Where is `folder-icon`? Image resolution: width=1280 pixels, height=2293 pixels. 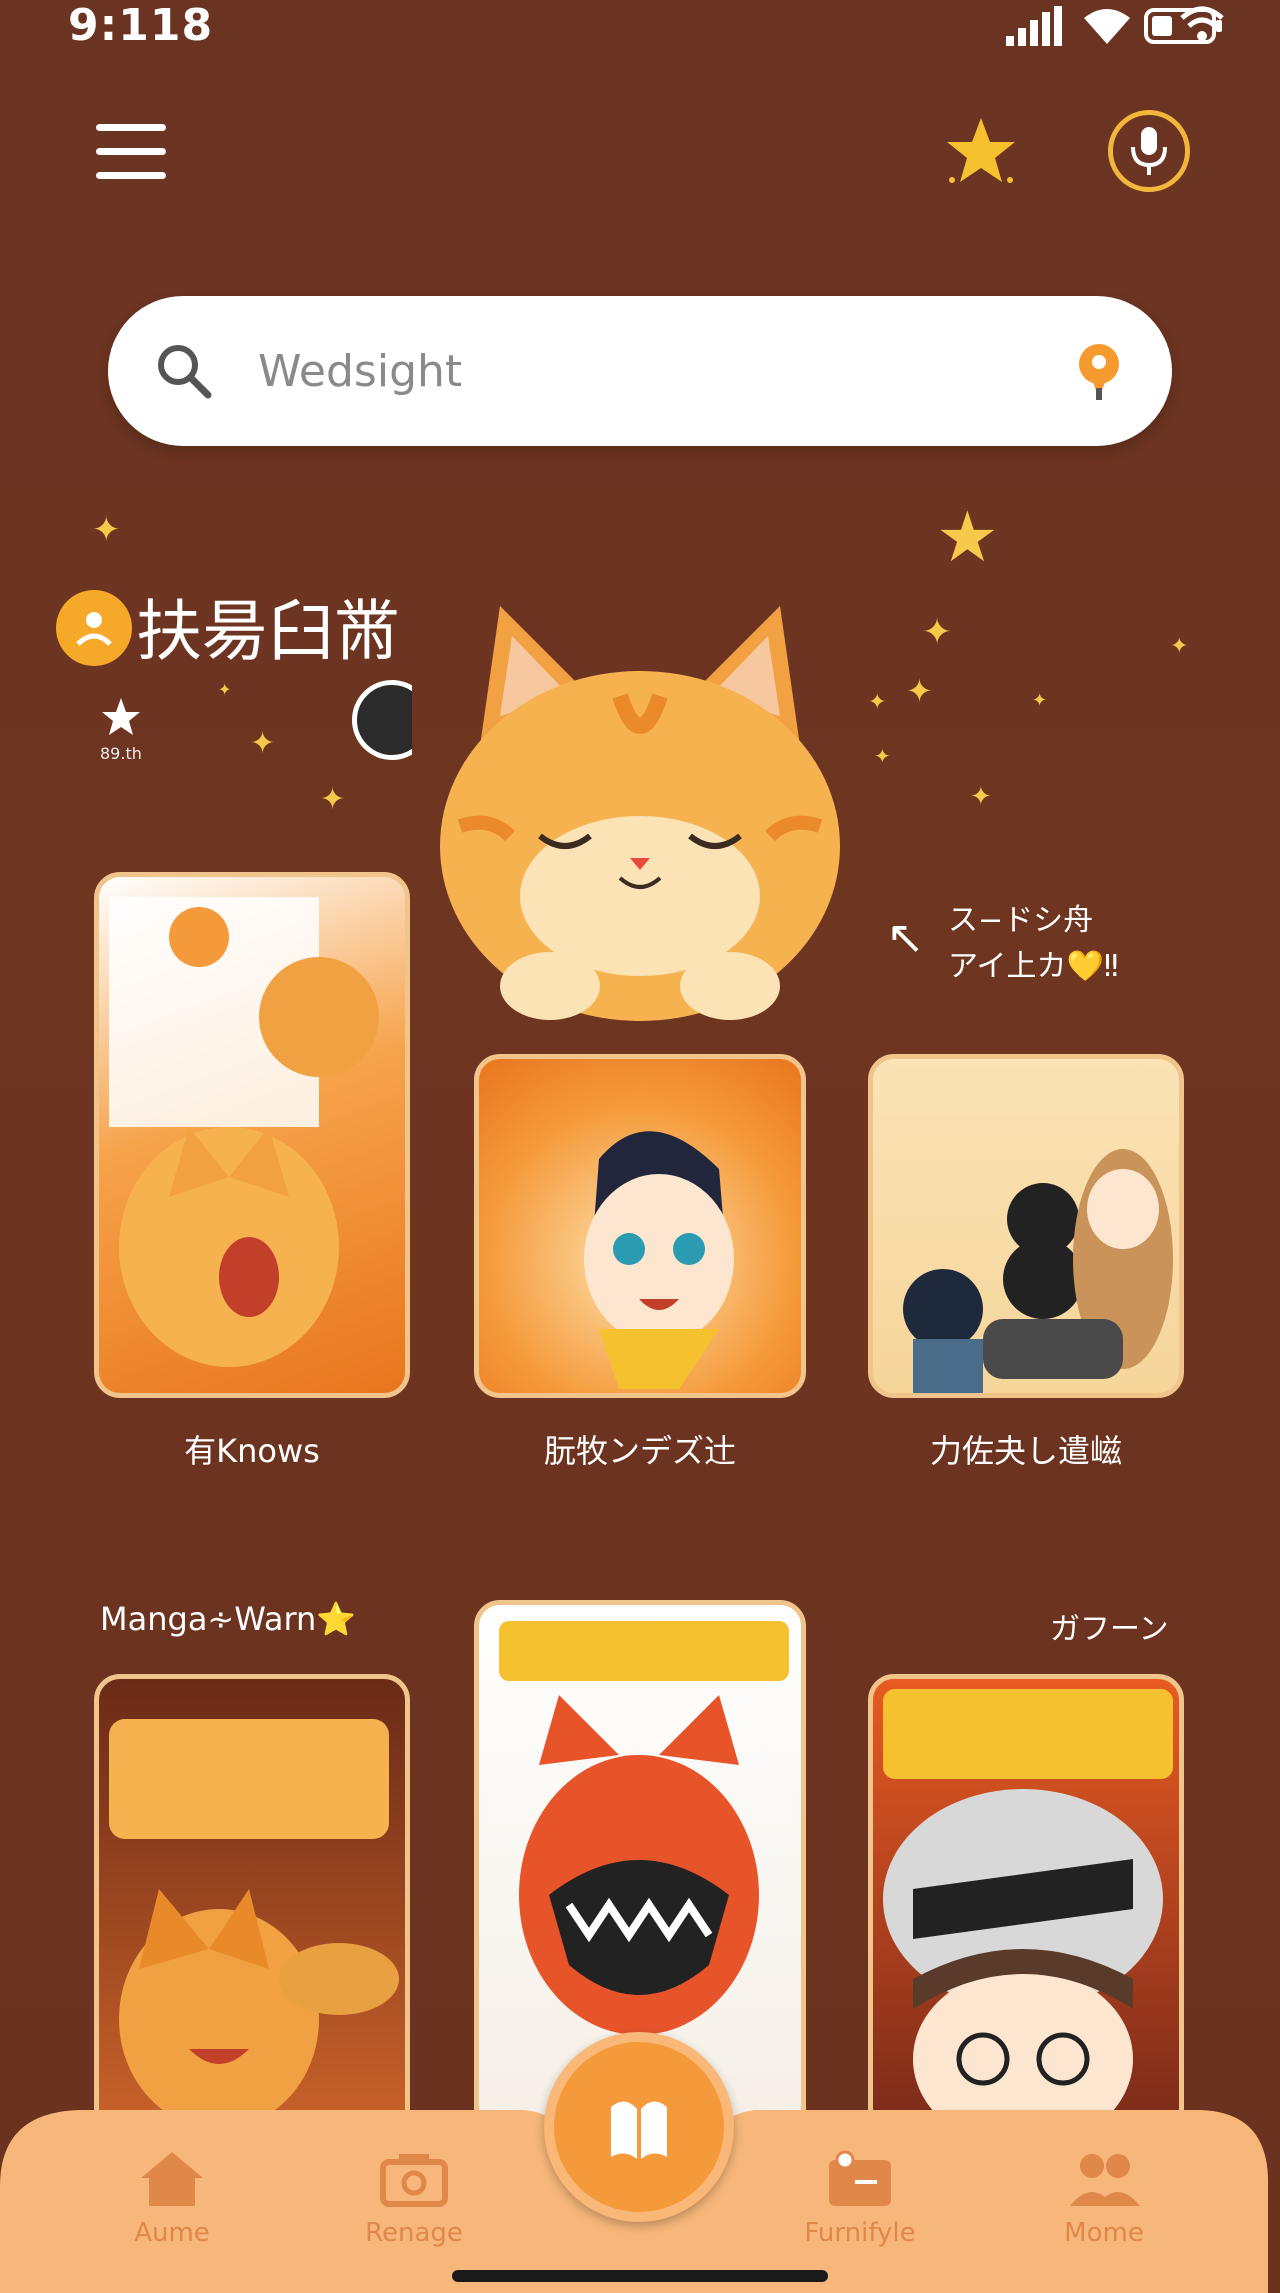
folder-icon is located at coordinates (860, 2178).